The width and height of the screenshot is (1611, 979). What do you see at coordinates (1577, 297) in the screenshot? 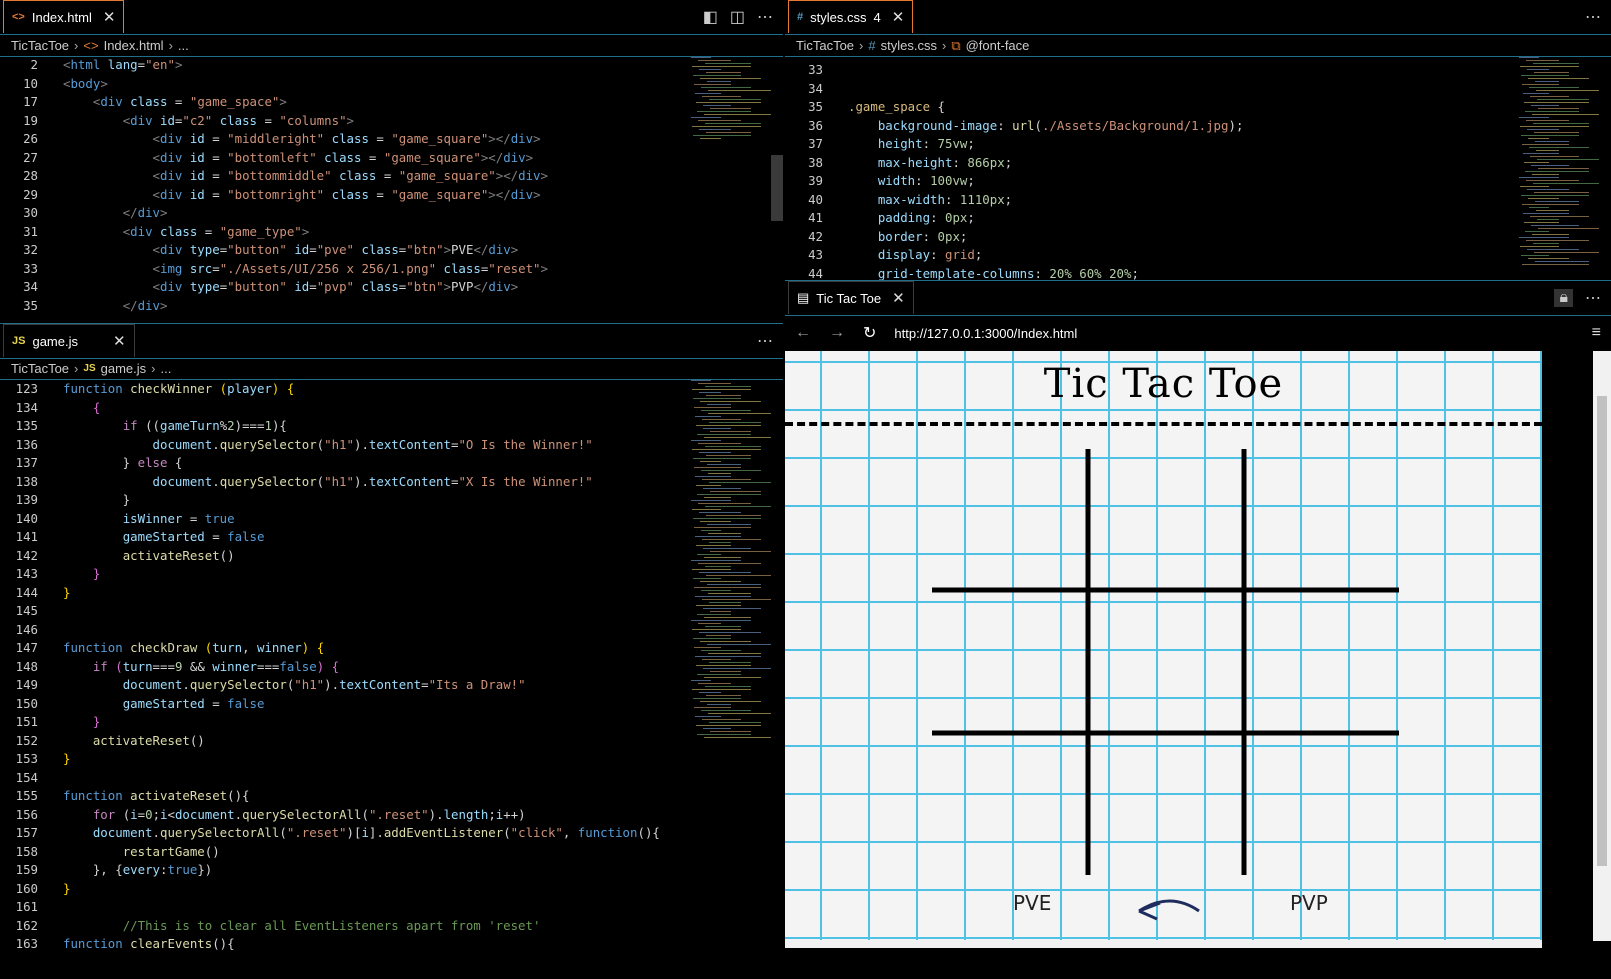
I see `browser-actions: 🔒︎ ⋯` at bounding box center [1577, 297].